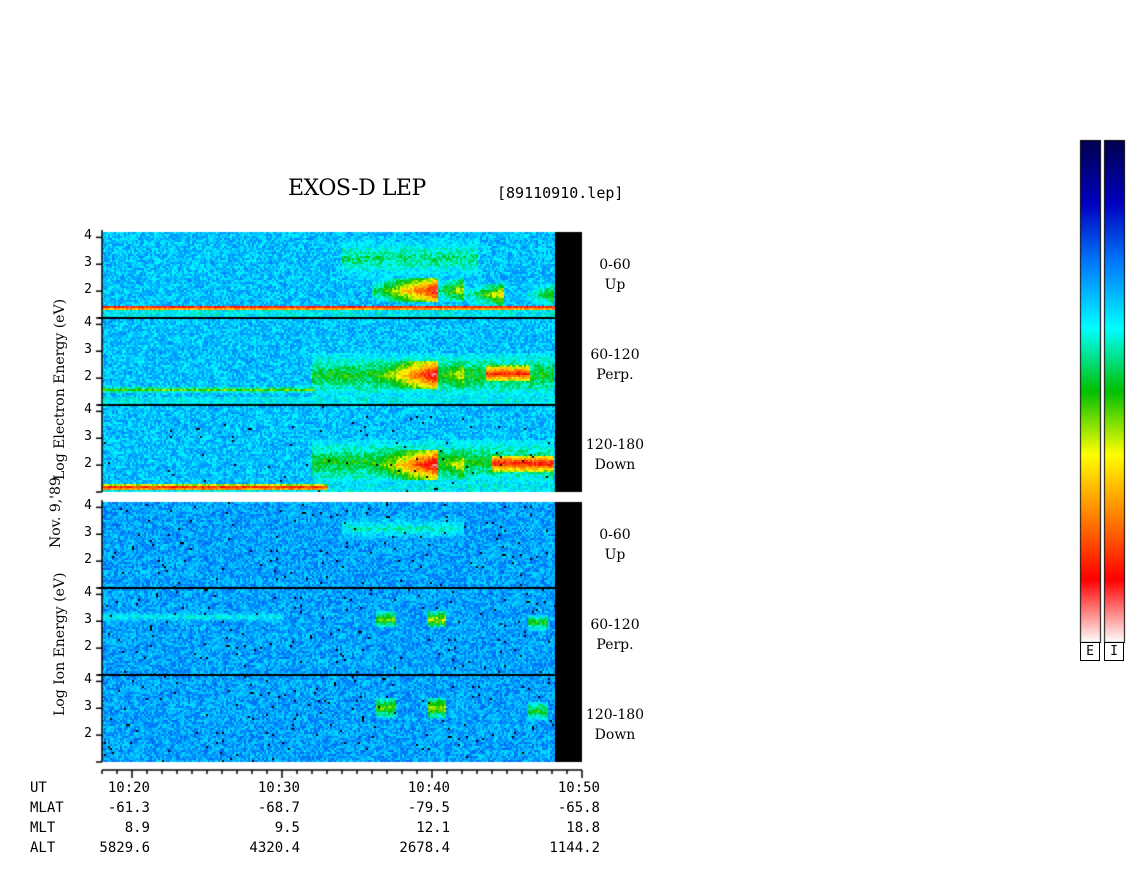 This screenshot has height=875, width=1130. Describe the element at coordinates (615, 365) in the screenshot. I see `channel-label-e-perp: 60-120 Perp.` at that location.